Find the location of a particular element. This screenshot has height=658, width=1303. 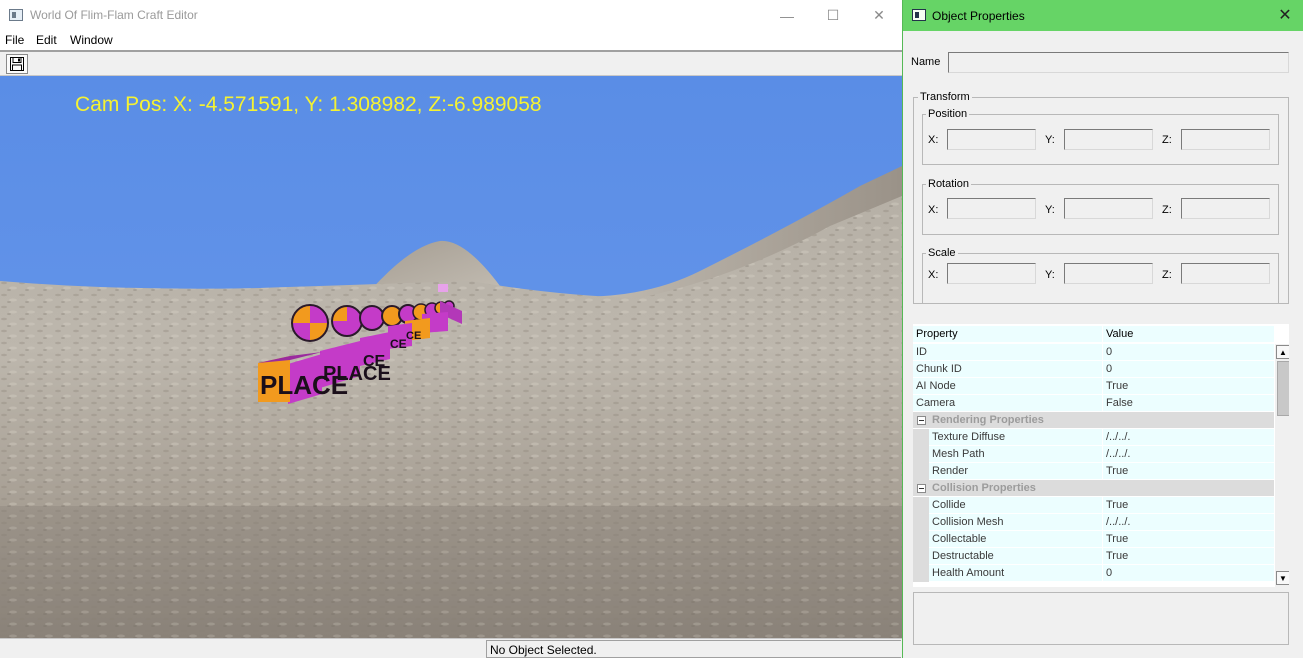

window-title: World Of Flim-Flam Craft Editor is located at coordinates (114, 15).